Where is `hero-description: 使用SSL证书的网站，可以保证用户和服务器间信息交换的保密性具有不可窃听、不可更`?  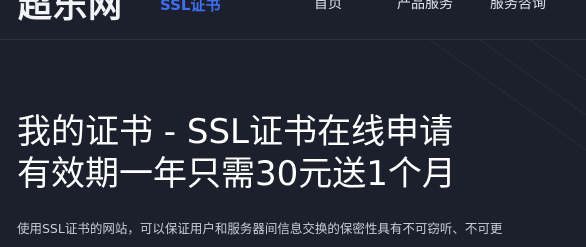 hero-description: 使用SSL证书的网站，可以保证用户和服务器间信息交换的保密性具有不可窃听、不可更 is located at coordinates (260, 228).